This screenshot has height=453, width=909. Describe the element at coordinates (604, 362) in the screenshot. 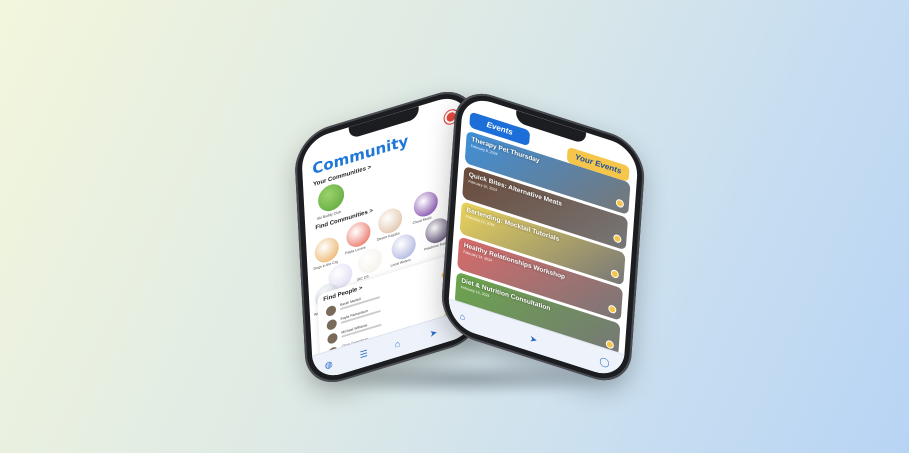

I see `profile-icon: ◯` at that location.